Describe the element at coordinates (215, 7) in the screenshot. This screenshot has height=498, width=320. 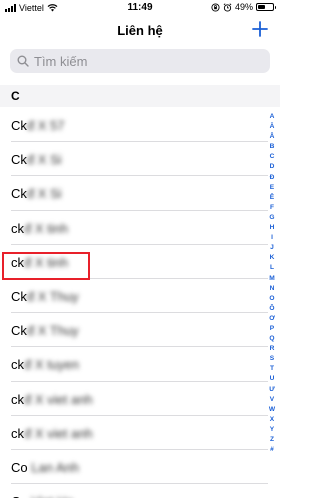
I see `rotation-lock-icon` at that location.